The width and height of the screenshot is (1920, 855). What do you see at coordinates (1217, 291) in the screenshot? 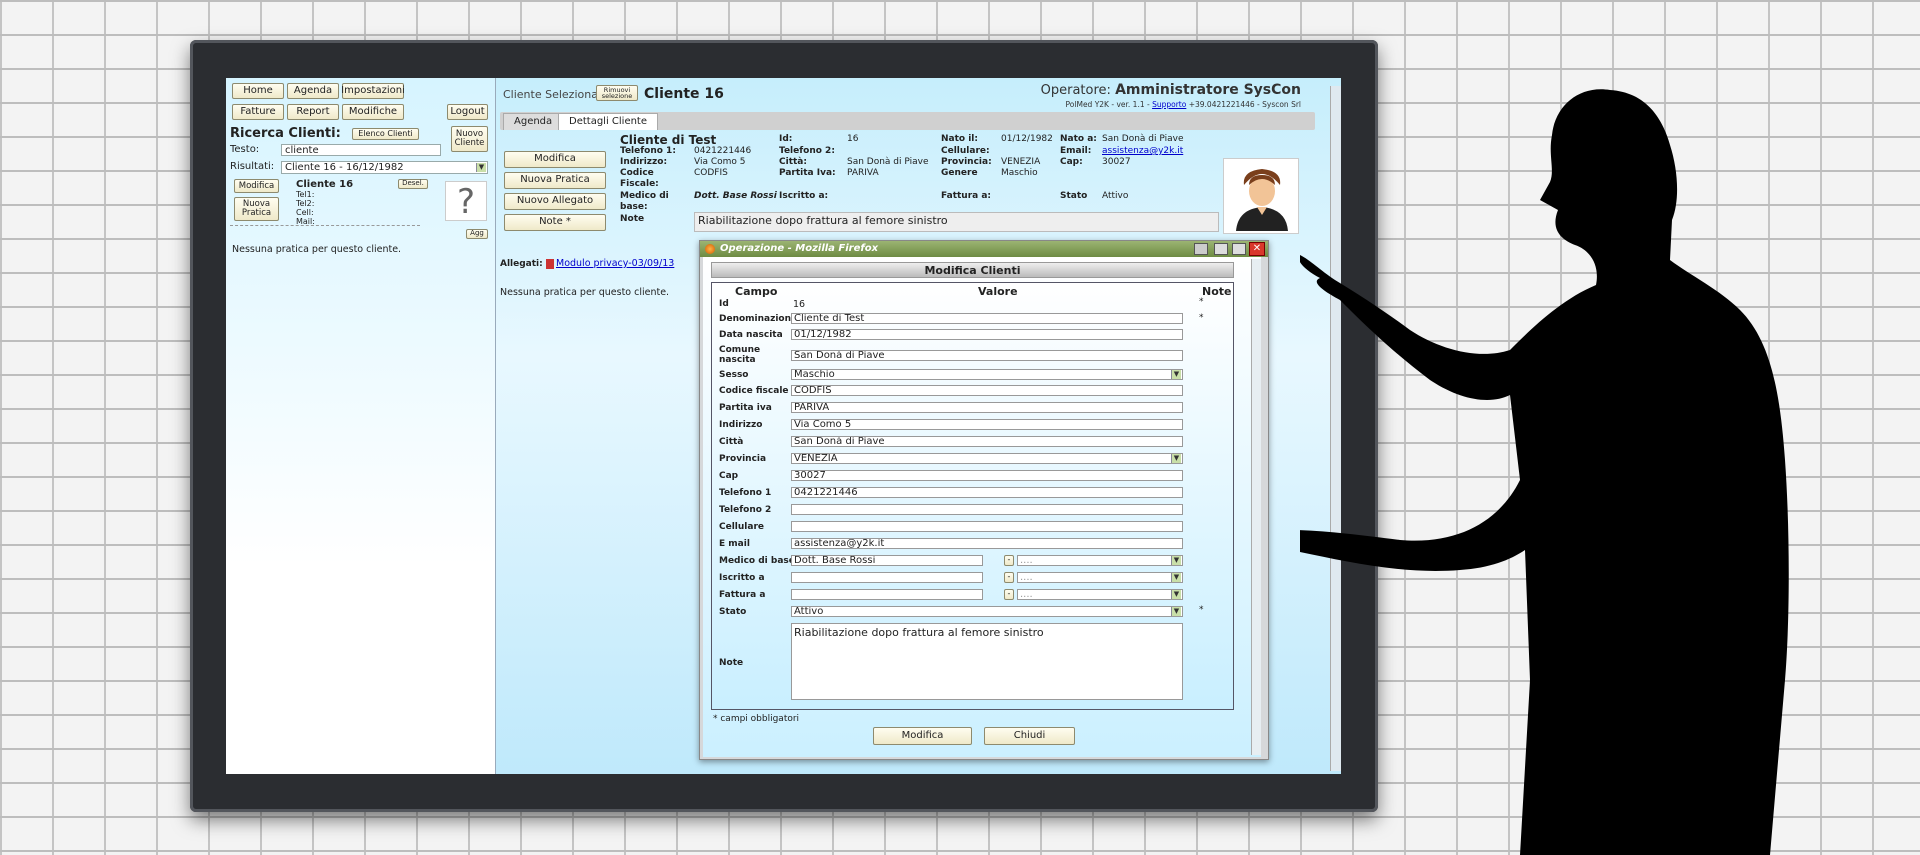
I see `col-note: Note` at bounding box center [1217, 291].